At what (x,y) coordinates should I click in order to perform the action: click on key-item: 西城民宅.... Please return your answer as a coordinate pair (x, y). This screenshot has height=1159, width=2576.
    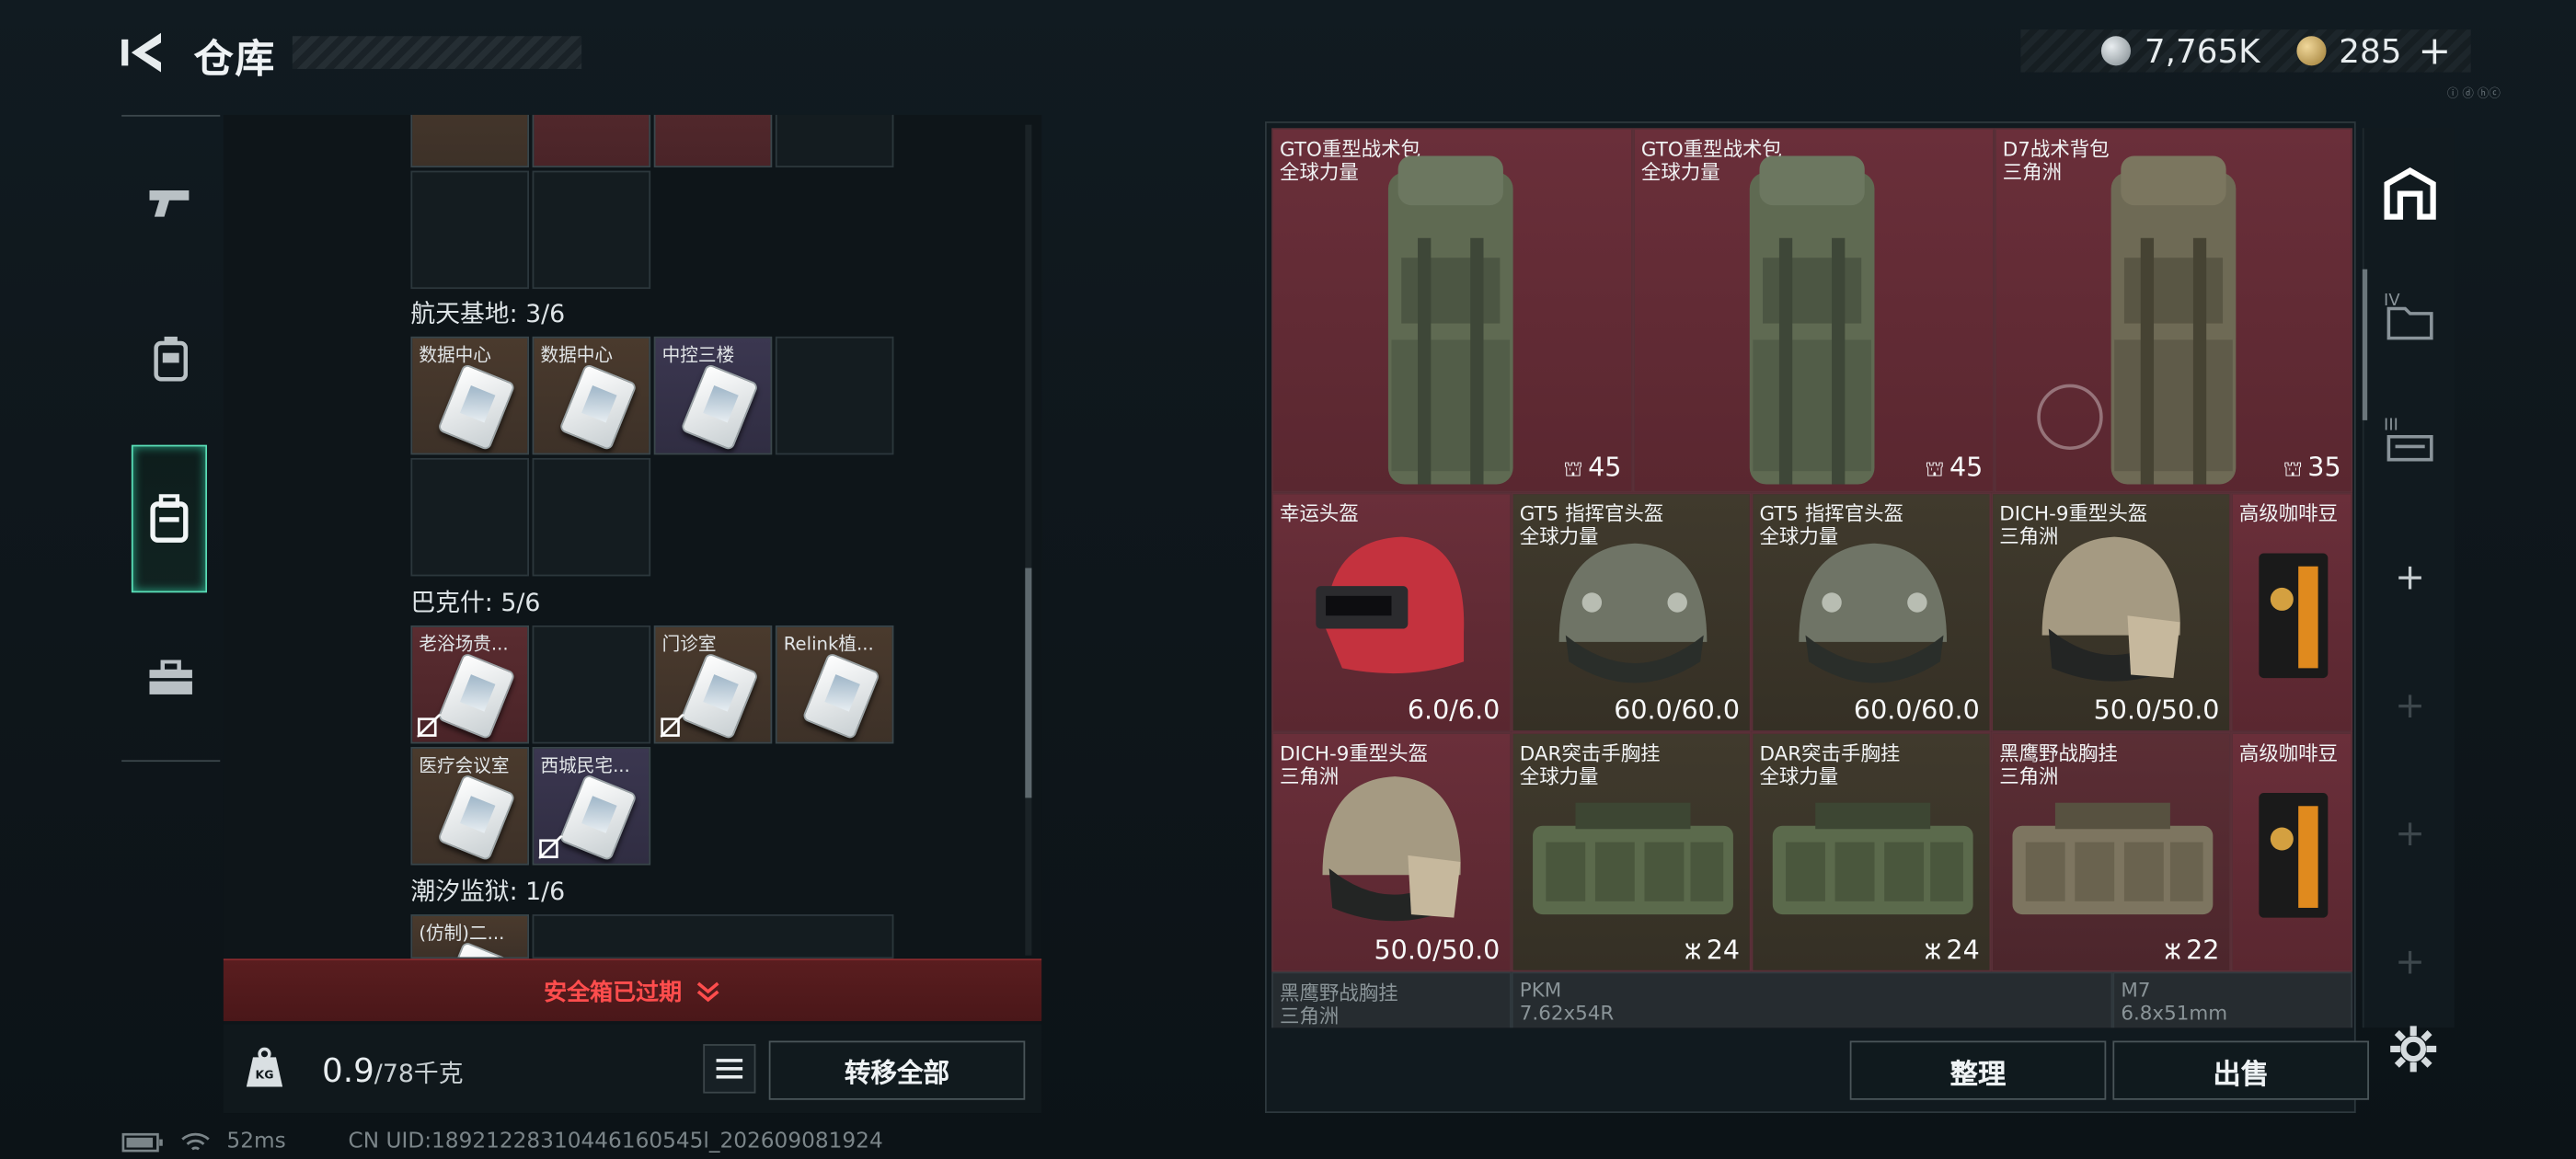
    Looking at the image, I should click on (591, 806).